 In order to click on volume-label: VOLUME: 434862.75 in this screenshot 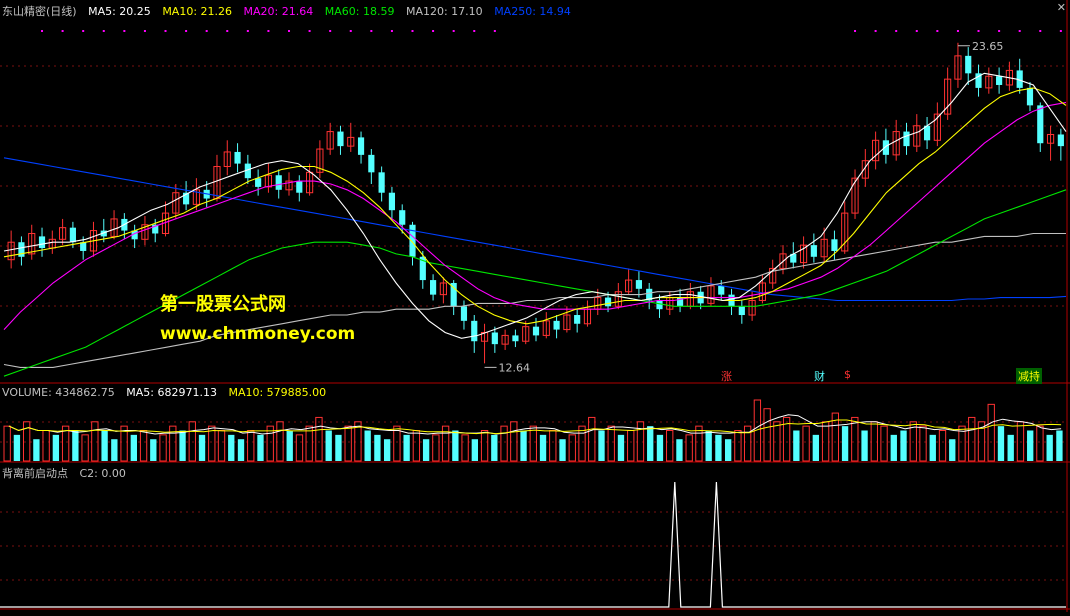, I will do `click(58, 392)`.